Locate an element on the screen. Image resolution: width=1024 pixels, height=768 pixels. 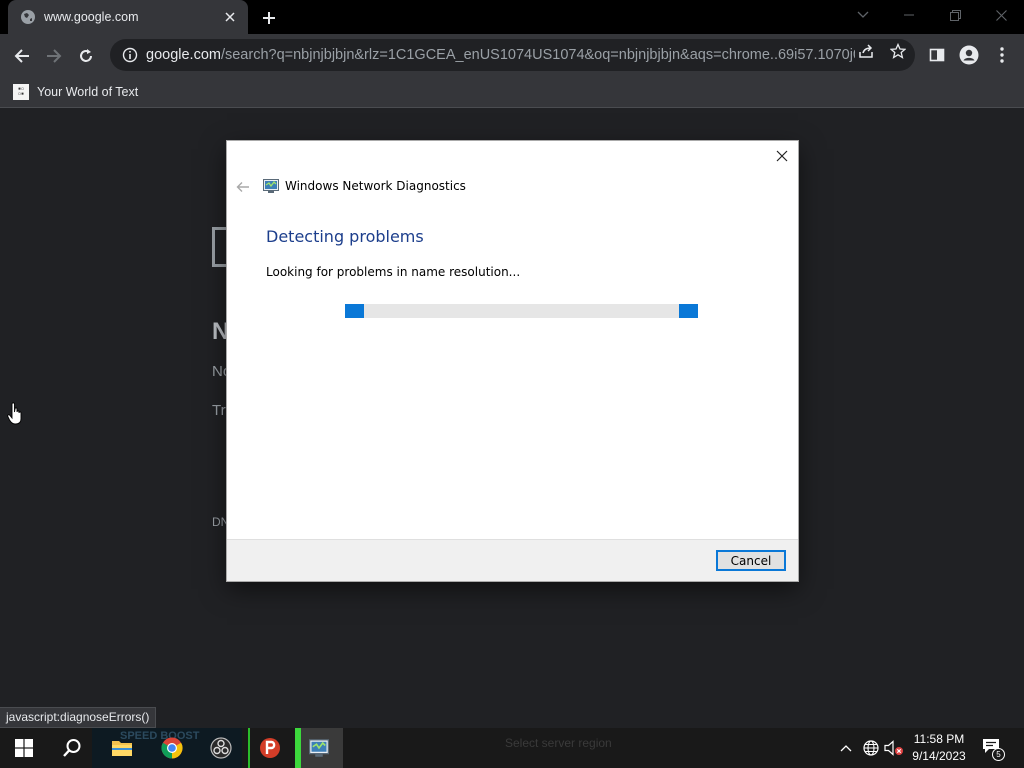
dialog-close-button is located at coordinates (782, 156).